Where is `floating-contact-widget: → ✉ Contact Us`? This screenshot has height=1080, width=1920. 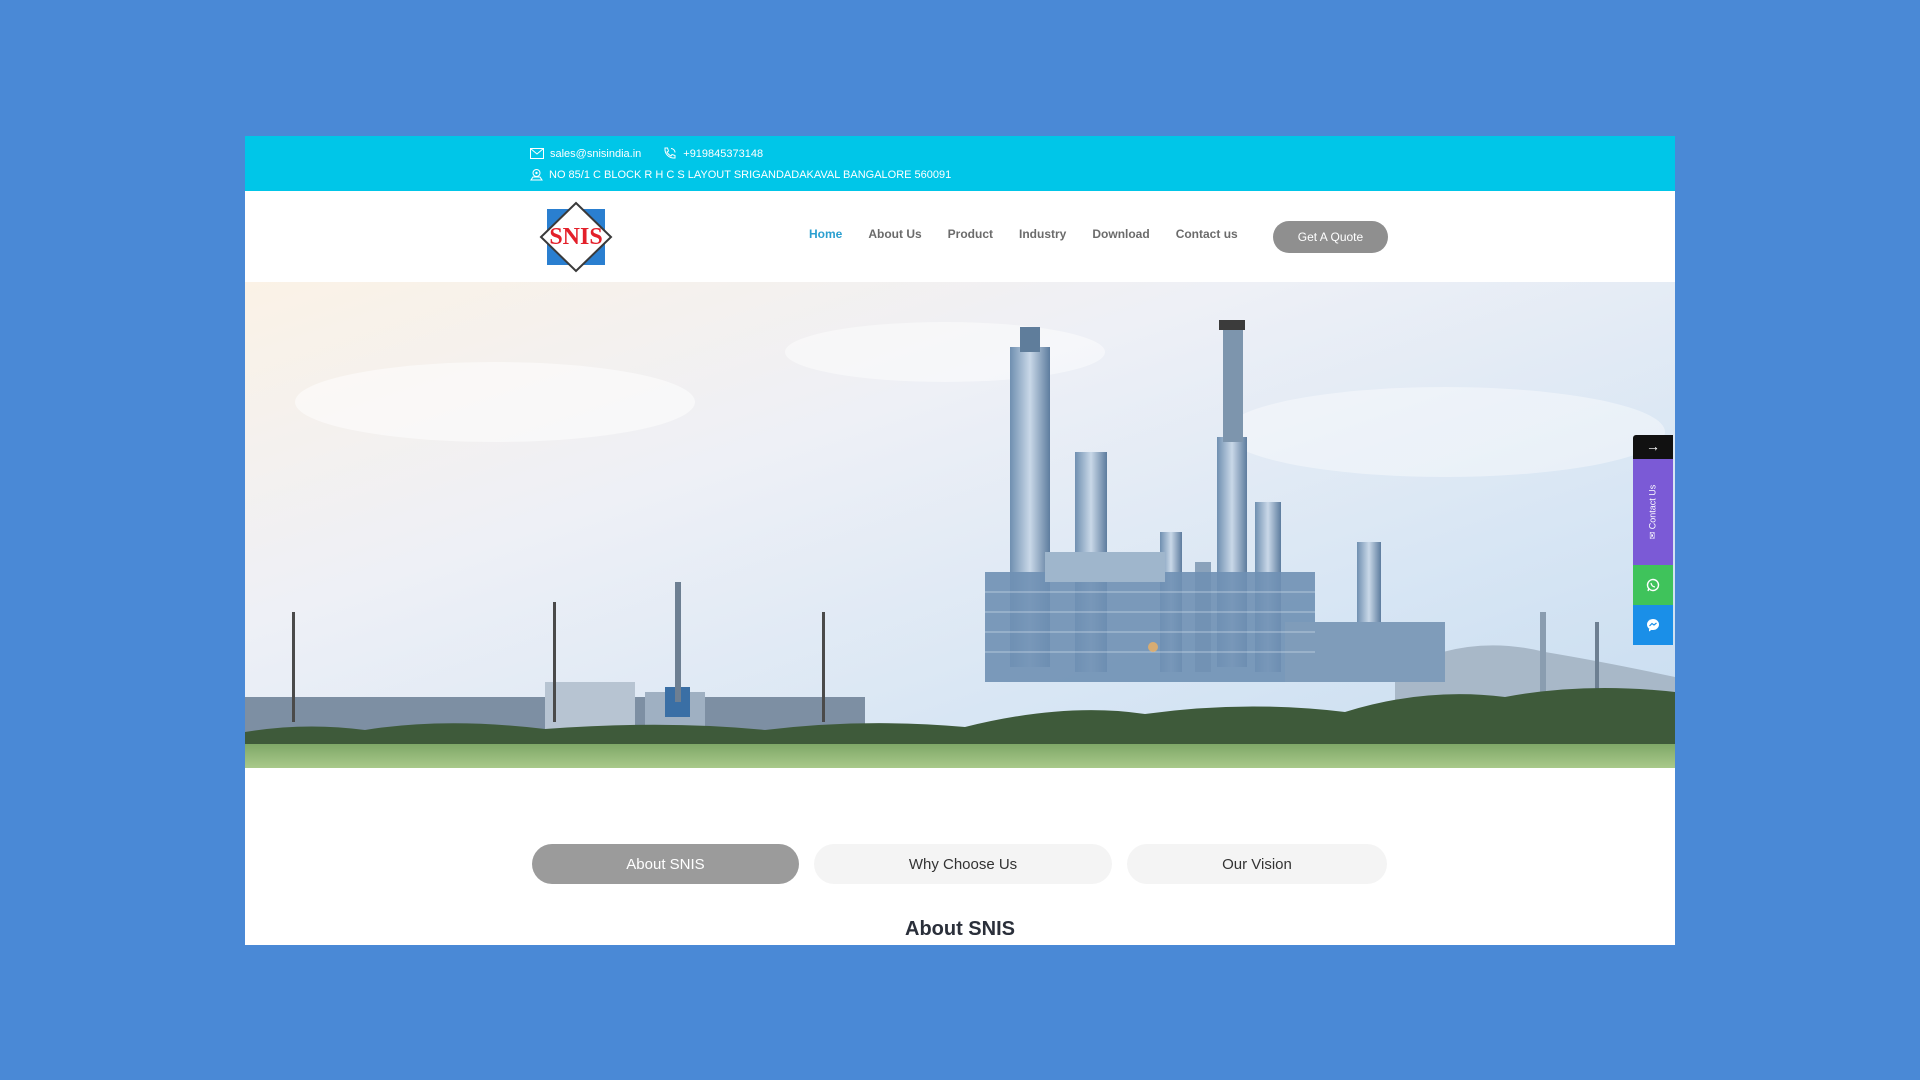
floating-contact-widget: → ✉ Contact Us is located at coordinates (1653, 540).